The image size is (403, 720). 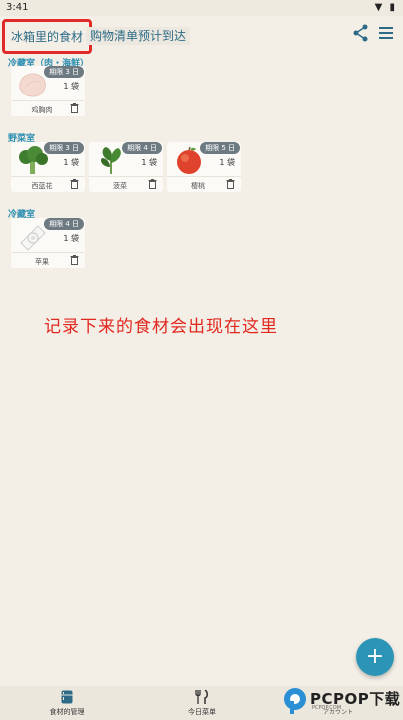 I want to click on food-name: 苹果, so click(x=42, y=262).